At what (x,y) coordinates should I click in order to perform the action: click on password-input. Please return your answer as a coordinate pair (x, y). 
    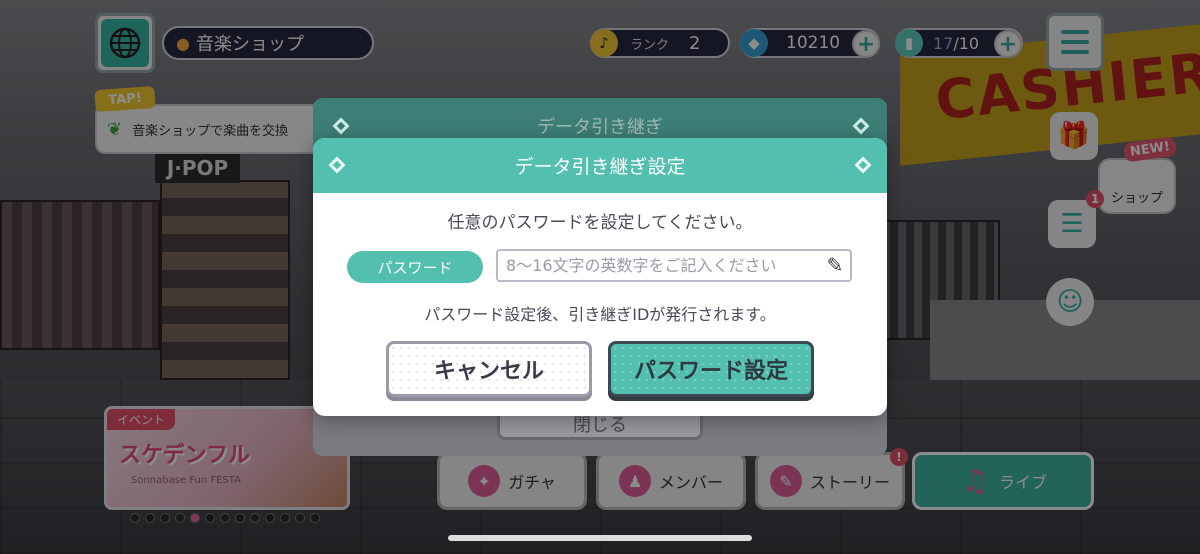
    Looking at the image, I should click on (674, 265).